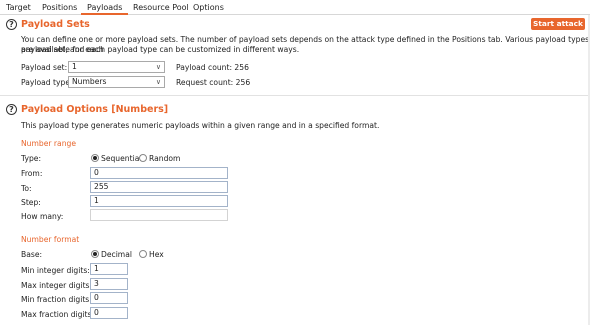 The height and width of the screenshot is (325, 590). Describe the element at coordinates (55, 270) in the screenshot. I see `min-integer-digits-label: Min integer digits:` at that location.